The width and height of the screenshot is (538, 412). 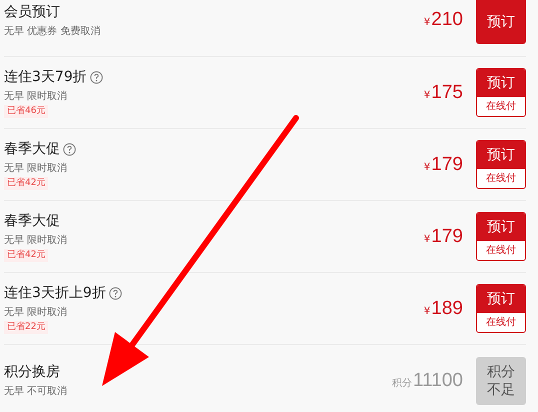 What do you see at coordinates (32, 372) in the screenshot?
I see `rate-name: 积分换房` at bounding box center [32, 372].